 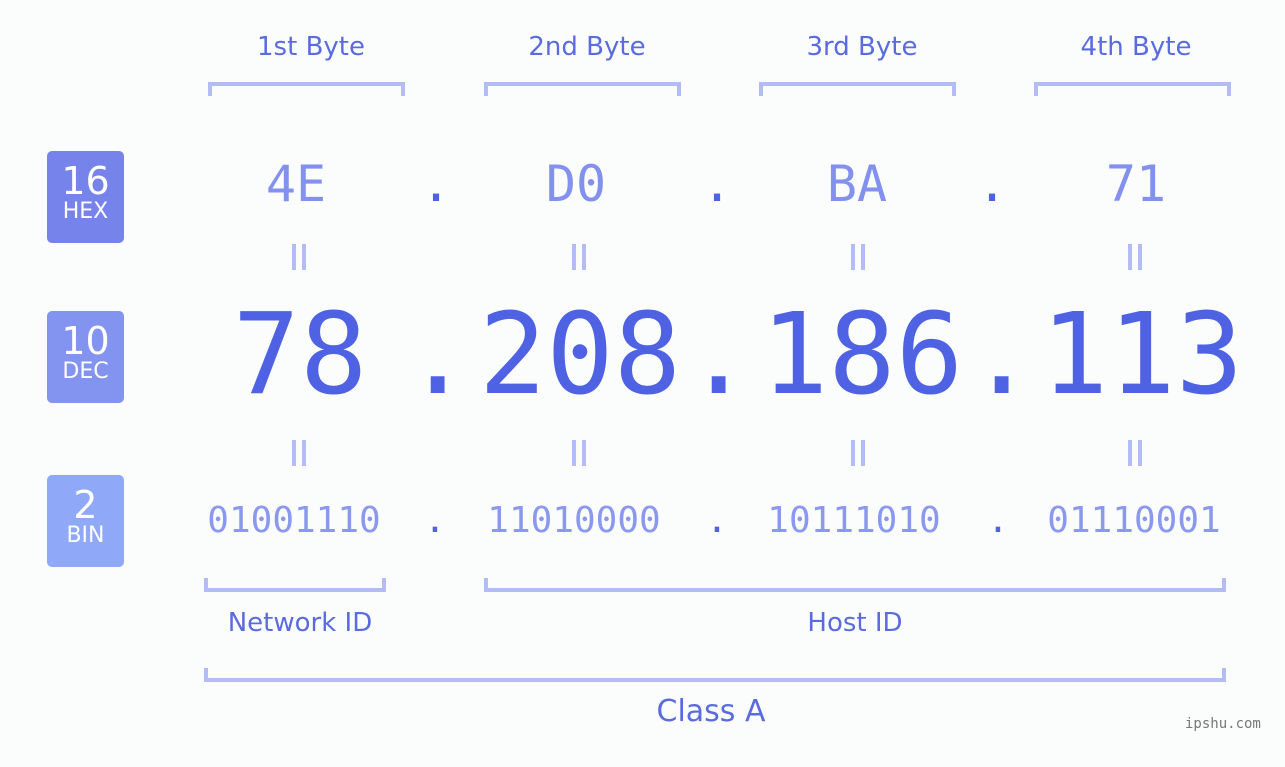 I want to click on dec-byte-4: 113, so click(x=1142, y=355).